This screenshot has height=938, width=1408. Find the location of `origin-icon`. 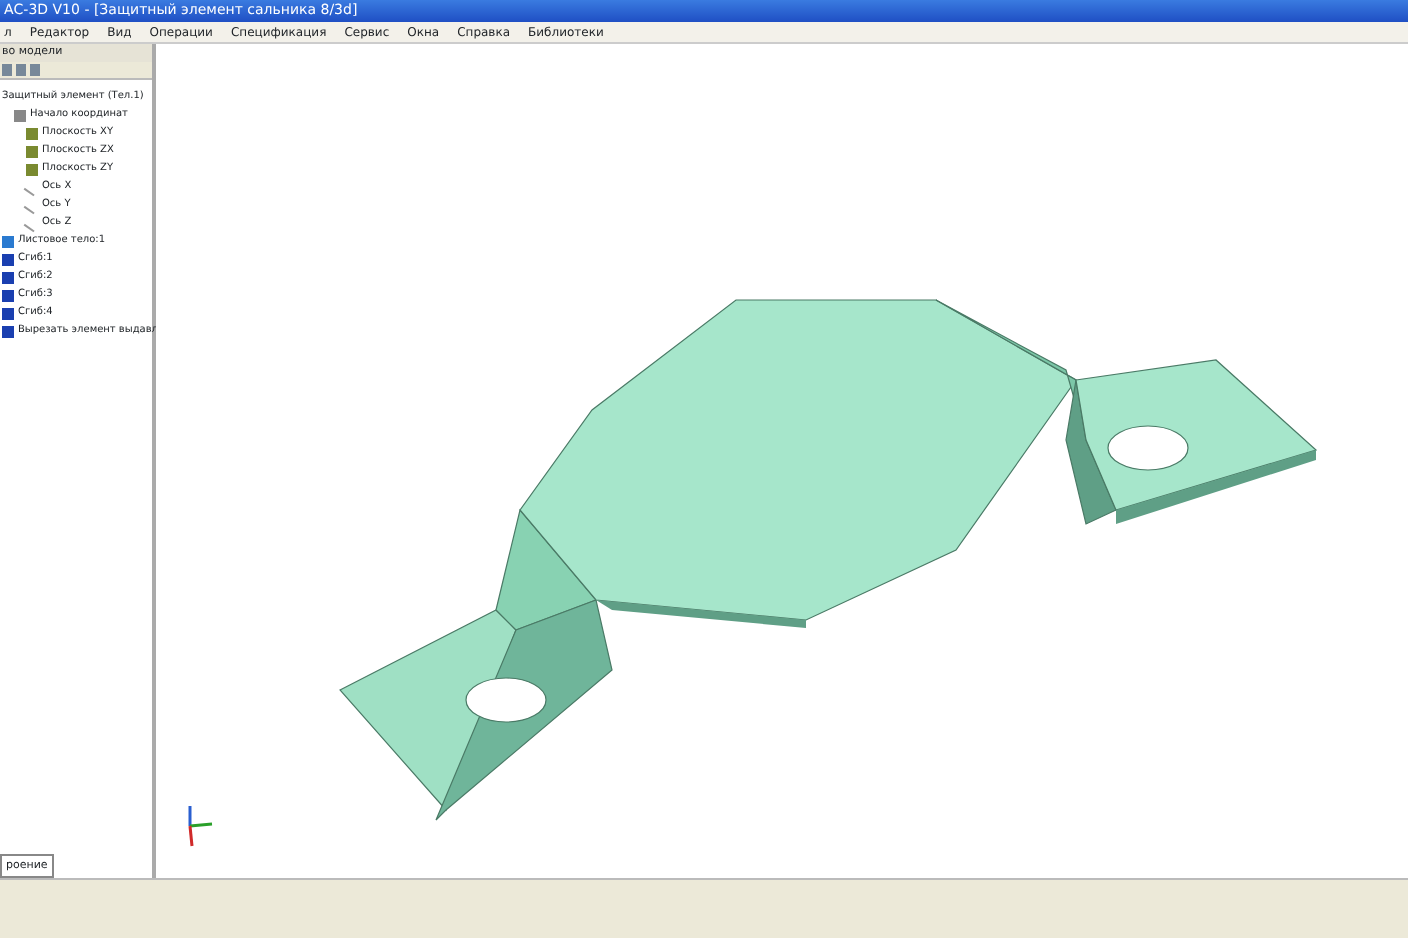

origin-icon is located at coordinates (20, 115).